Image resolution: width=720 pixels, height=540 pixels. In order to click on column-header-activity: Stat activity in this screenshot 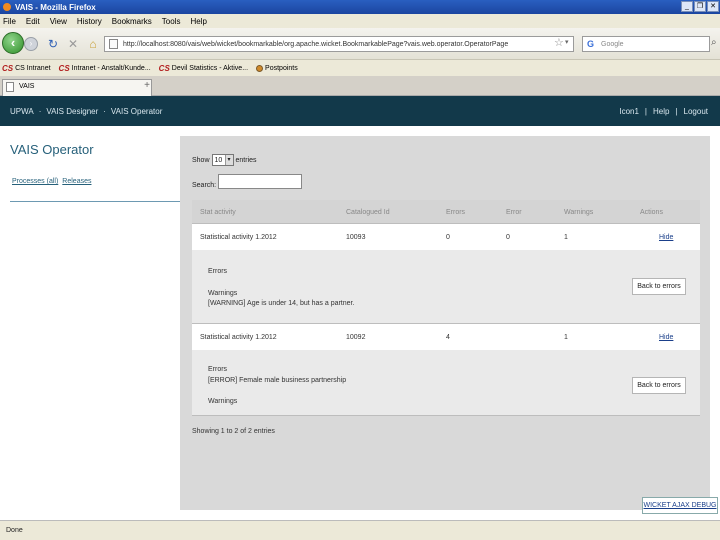, I will do `click(218, 212)`.